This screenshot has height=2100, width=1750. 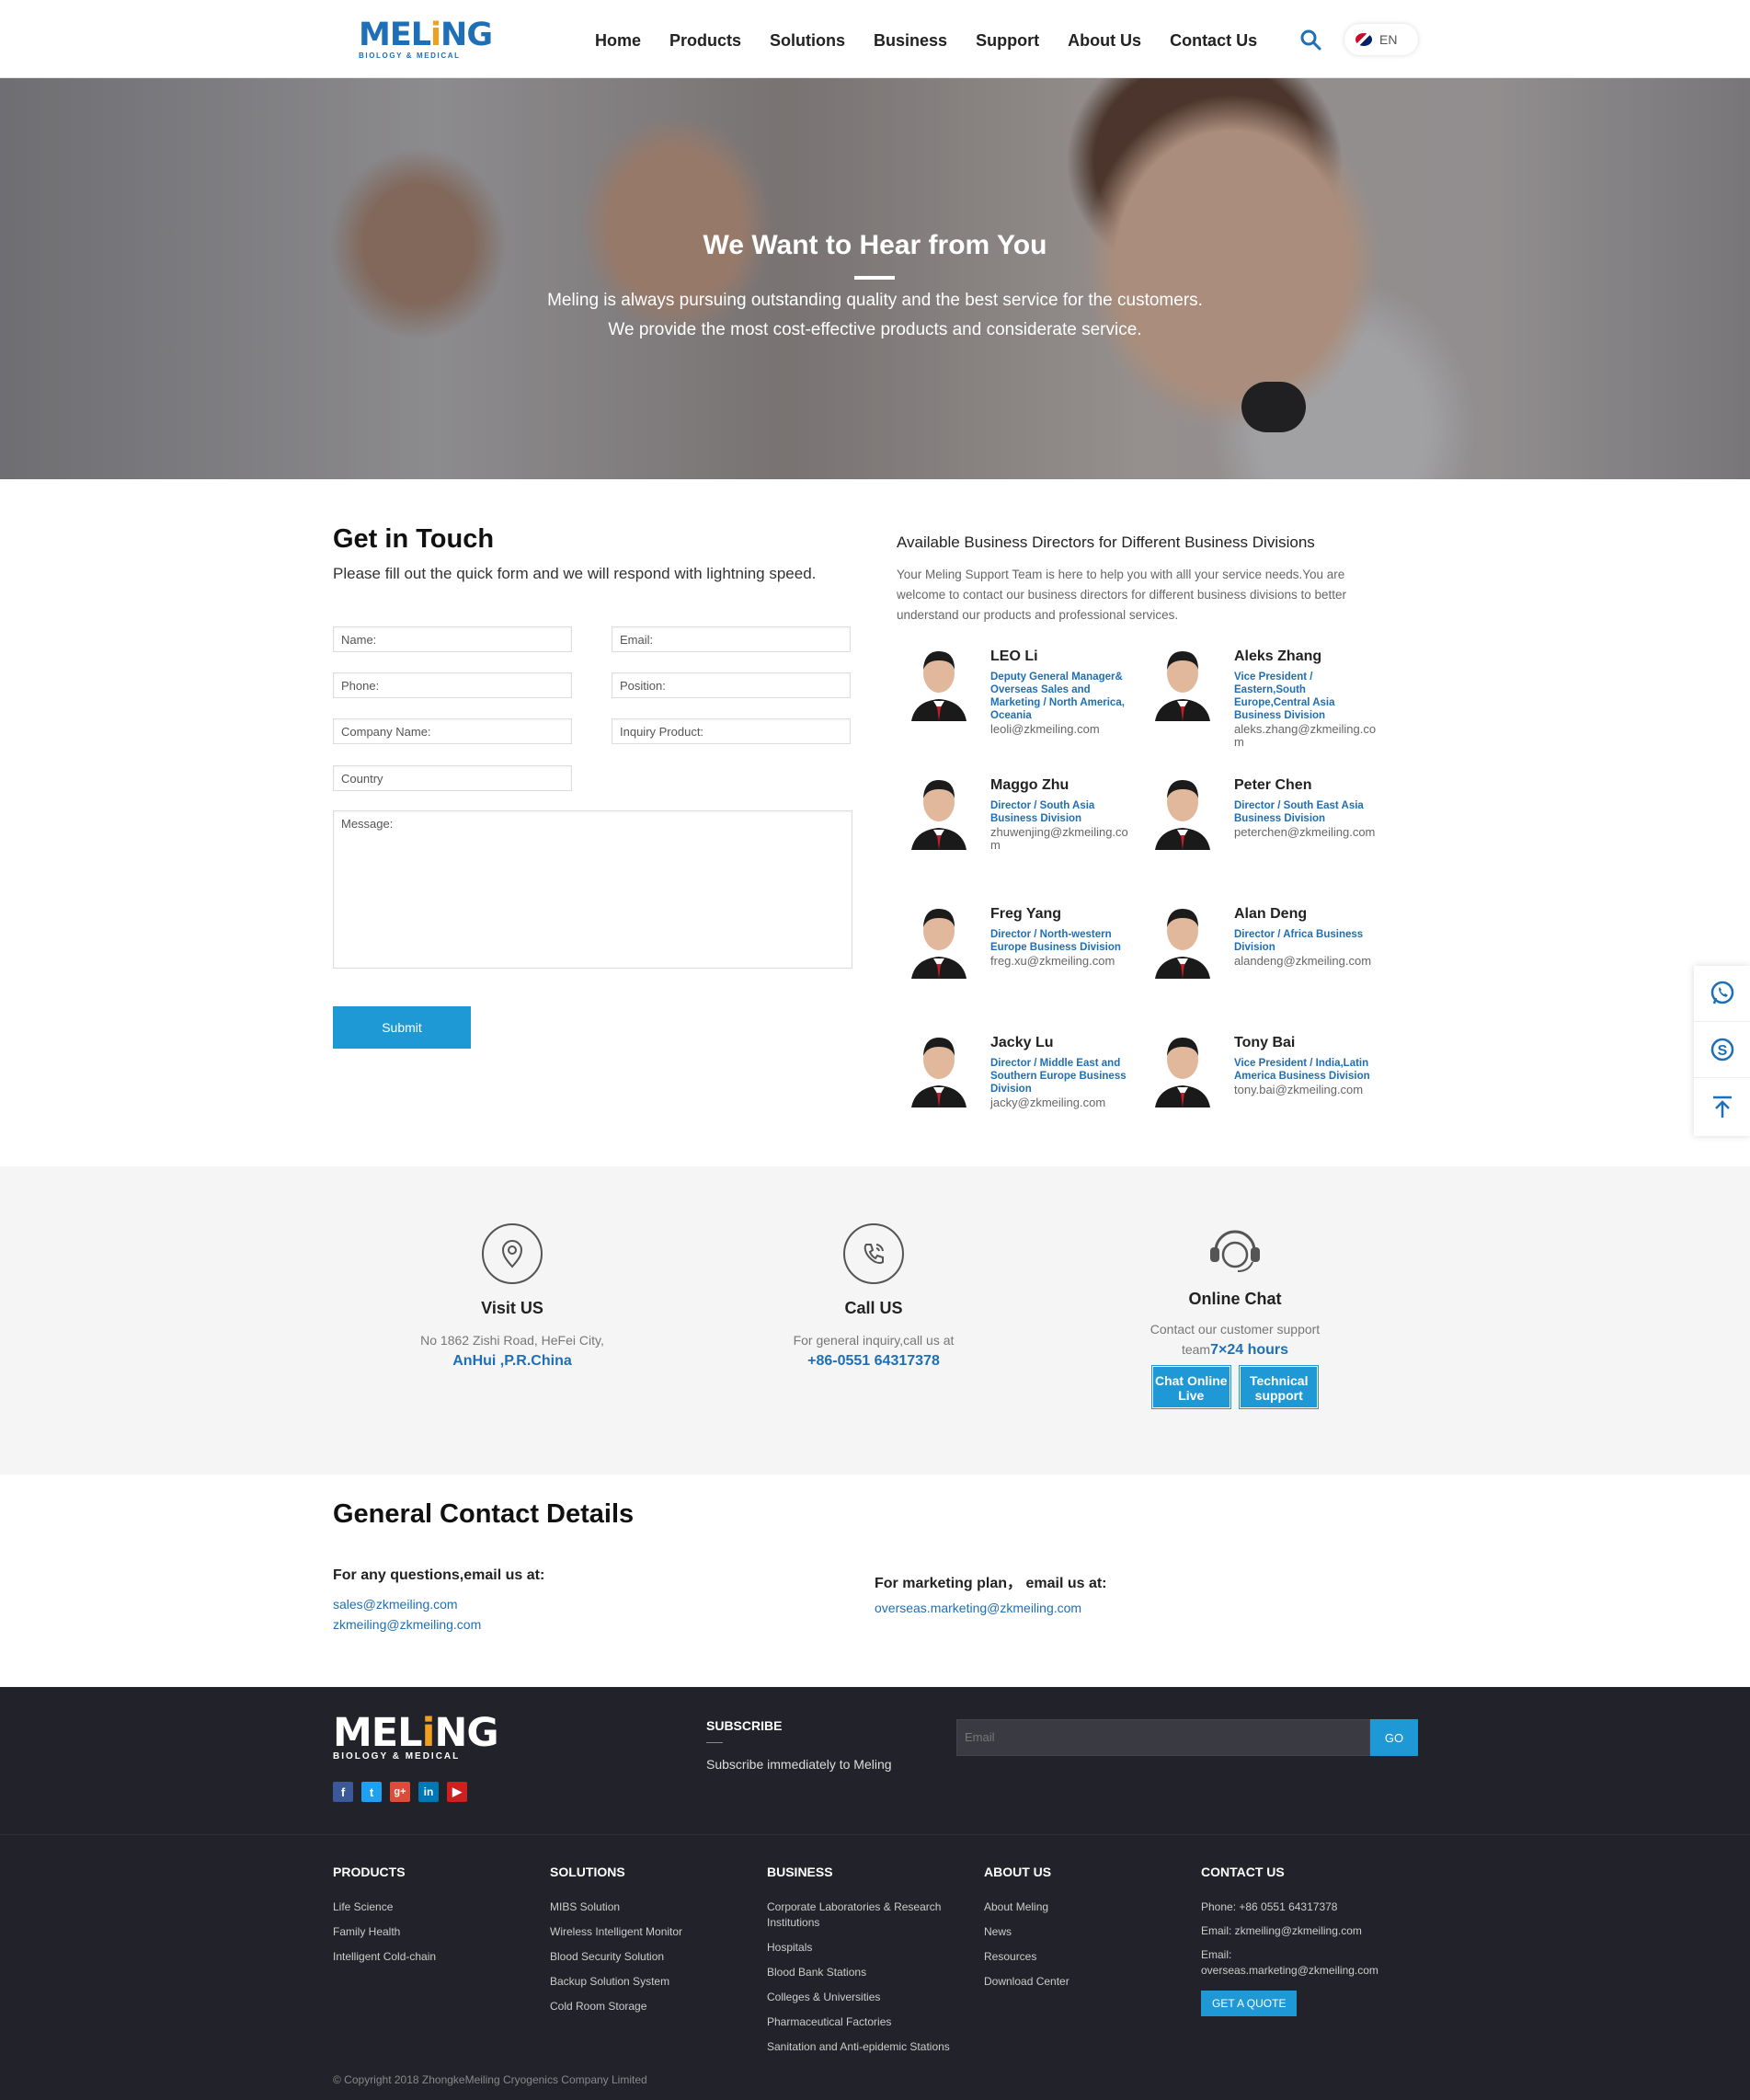 I want to click on footer-link: Sanitation and Anti-epidemic Stations, so click(x=863, y=2047).